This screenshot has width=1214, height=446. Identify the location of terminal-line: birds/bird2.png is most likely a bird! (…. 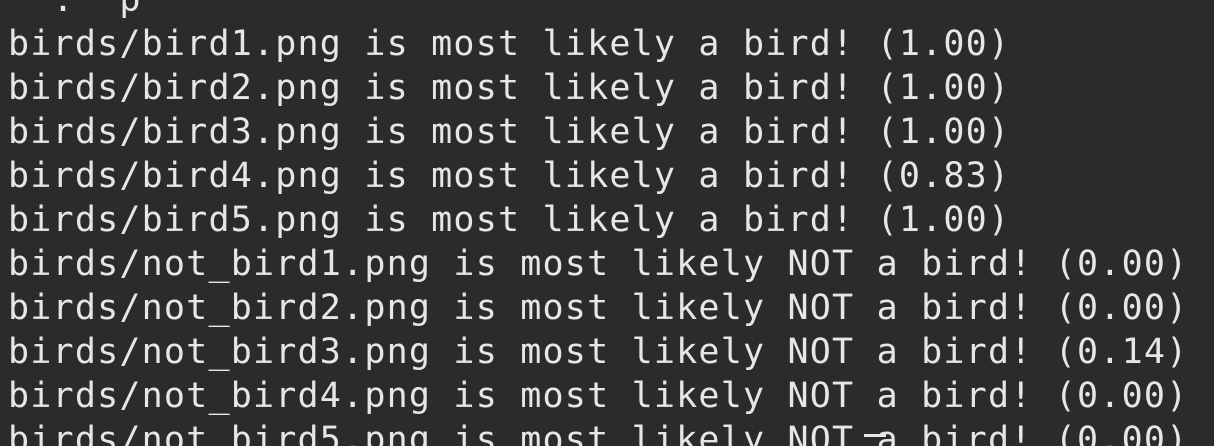
(509, 88).